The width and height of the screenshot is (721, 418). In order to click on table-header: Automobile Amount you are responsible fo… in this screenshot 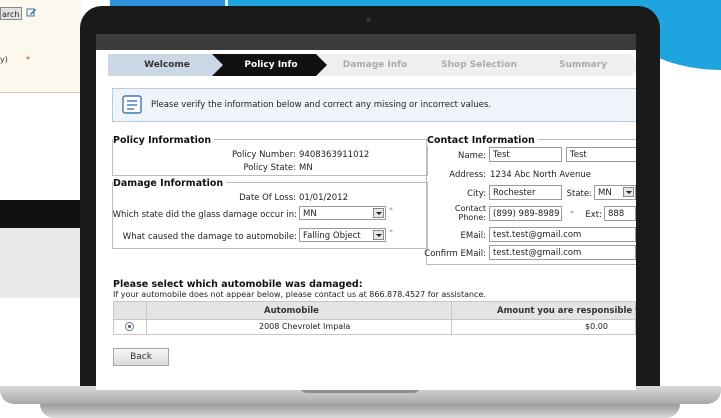, I will do `click(374, 310)`.